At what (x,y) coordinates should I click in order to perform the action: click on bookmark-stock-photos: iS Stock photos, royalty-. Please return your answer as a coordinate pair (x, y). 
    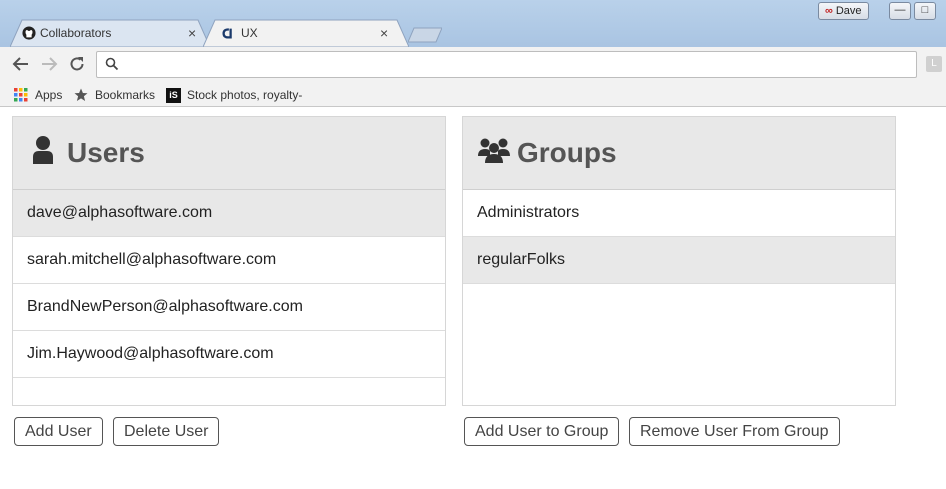
    Looking at the image, I should click on (241, 95).